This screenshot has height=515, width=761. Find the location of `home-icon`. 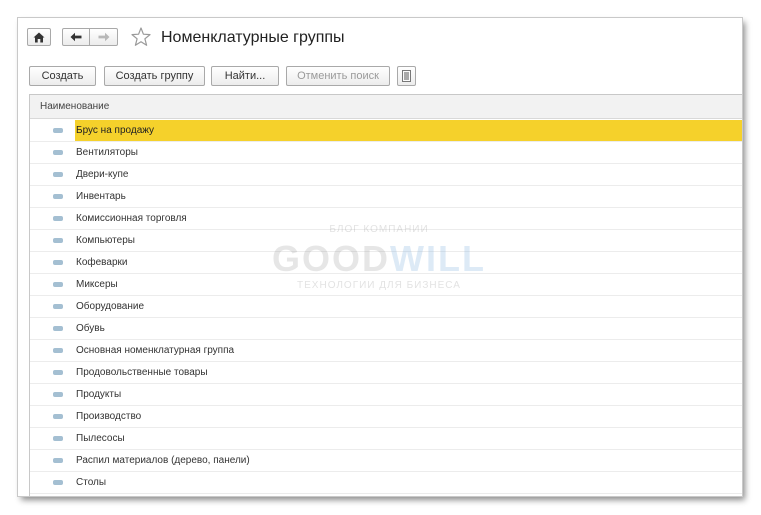

home-icon is located at coordinates (39, 37).